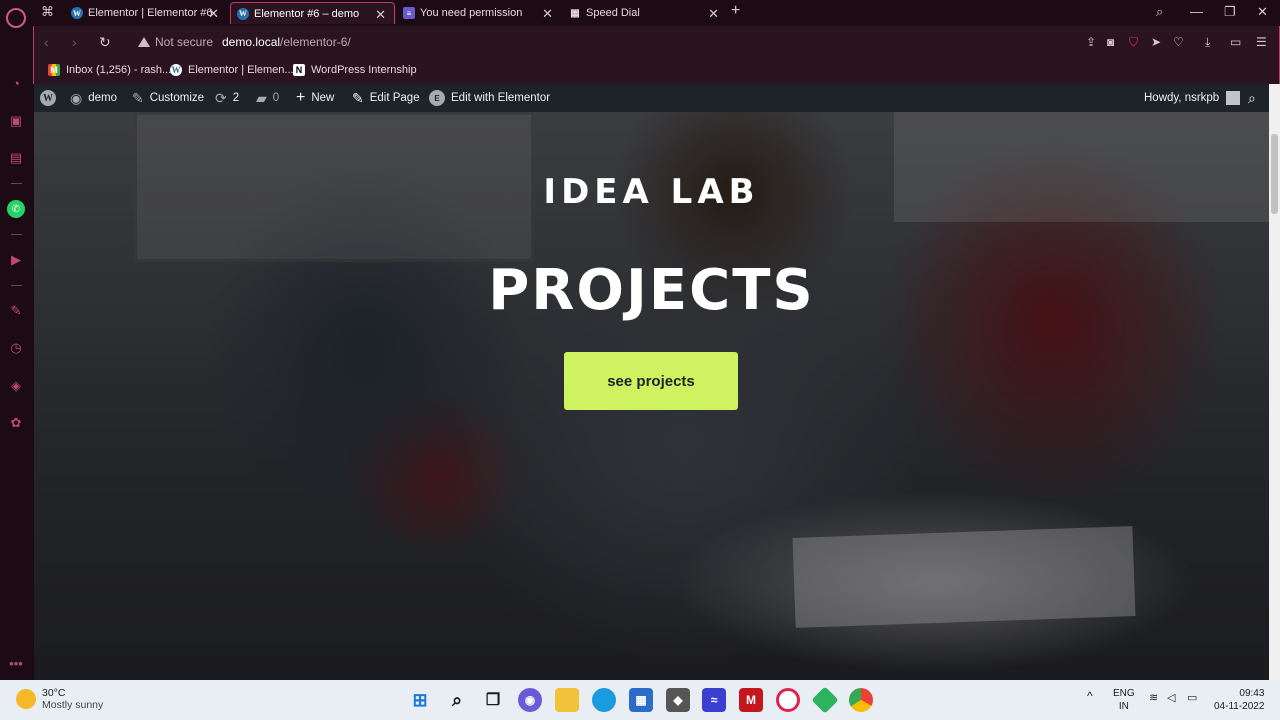 The height and width of the screenshot is (720, 1280). What do you see at coordinates (1262, 12) in the screenshot?
I see `close-window-button: ✕` at bounding box center [1262, 12].